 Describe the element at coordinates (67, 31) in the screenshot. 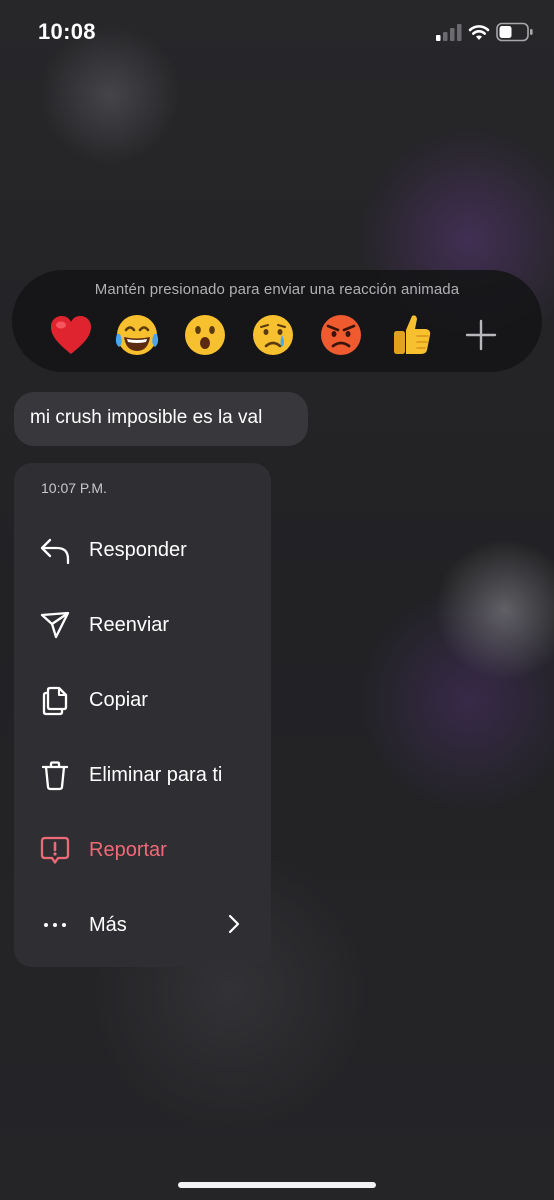

I see `status-time: 10:08` at that location.